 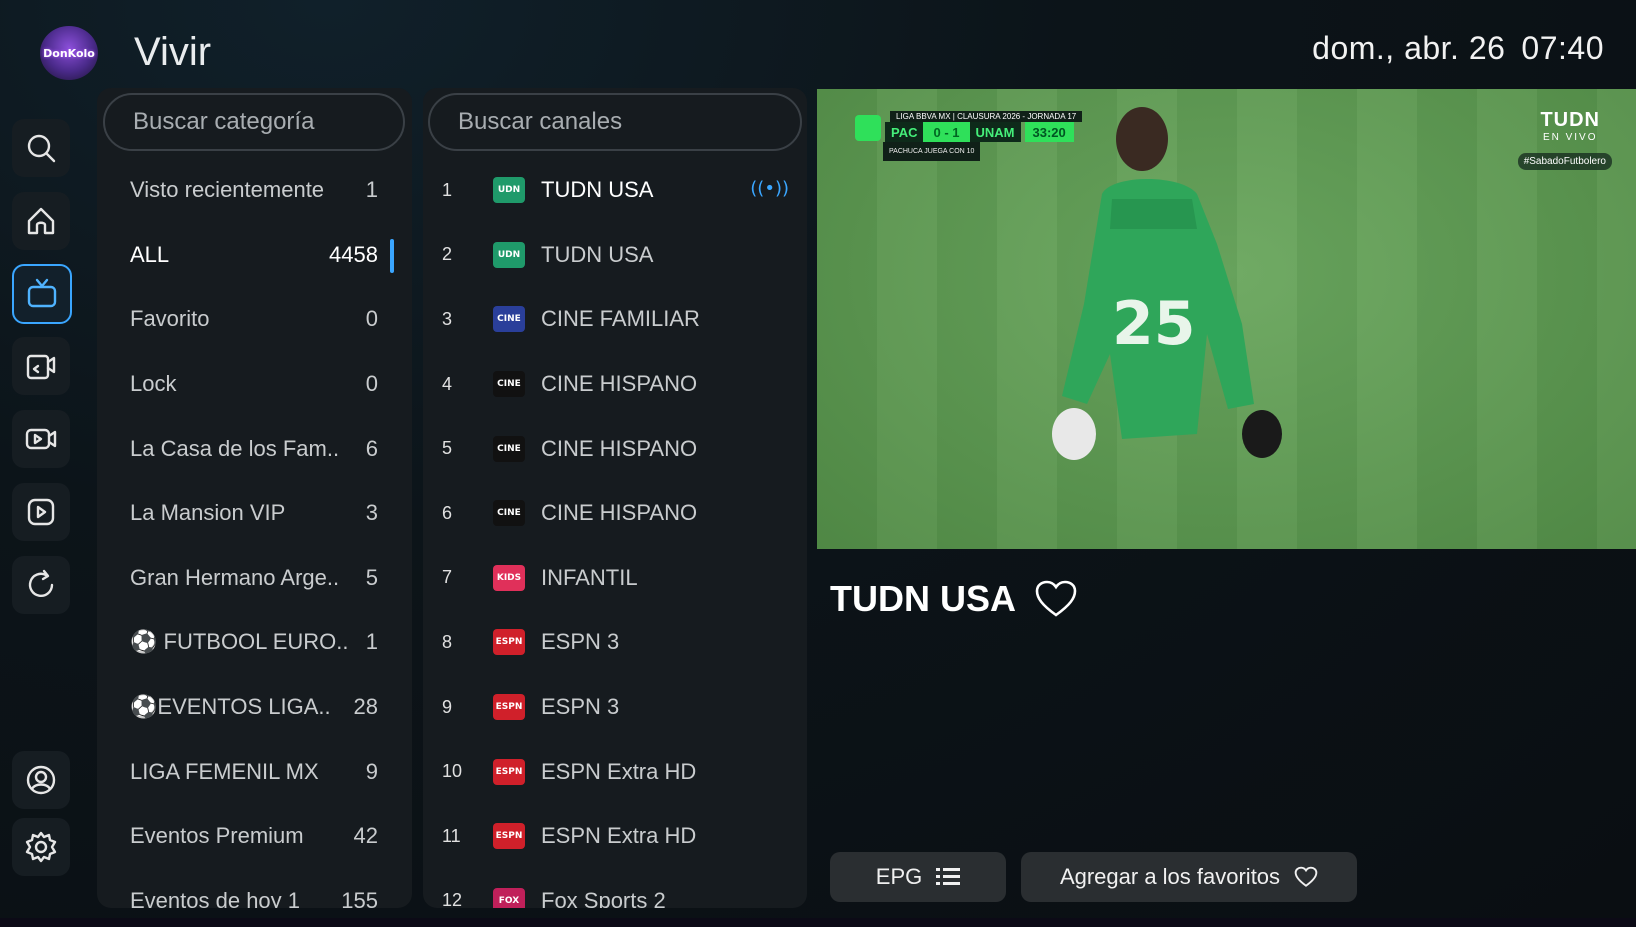 I want to click on category-search-input: Buscar categoría, so click(x=254, y=122).